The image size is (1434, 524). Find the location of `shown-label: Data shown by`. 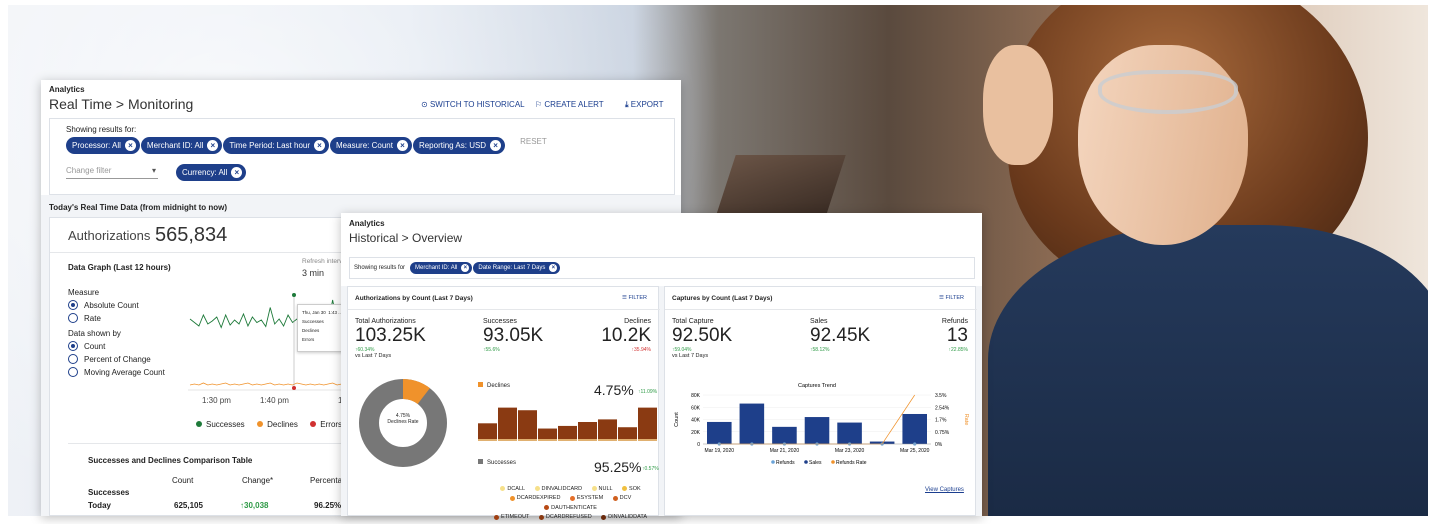

shown-label: Data shown by is located at coordinates (94, 333).